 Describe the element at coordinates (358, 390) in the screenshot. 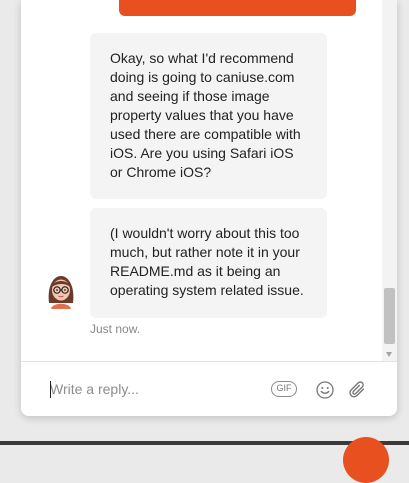

I see `paperclip-icon` at that location.